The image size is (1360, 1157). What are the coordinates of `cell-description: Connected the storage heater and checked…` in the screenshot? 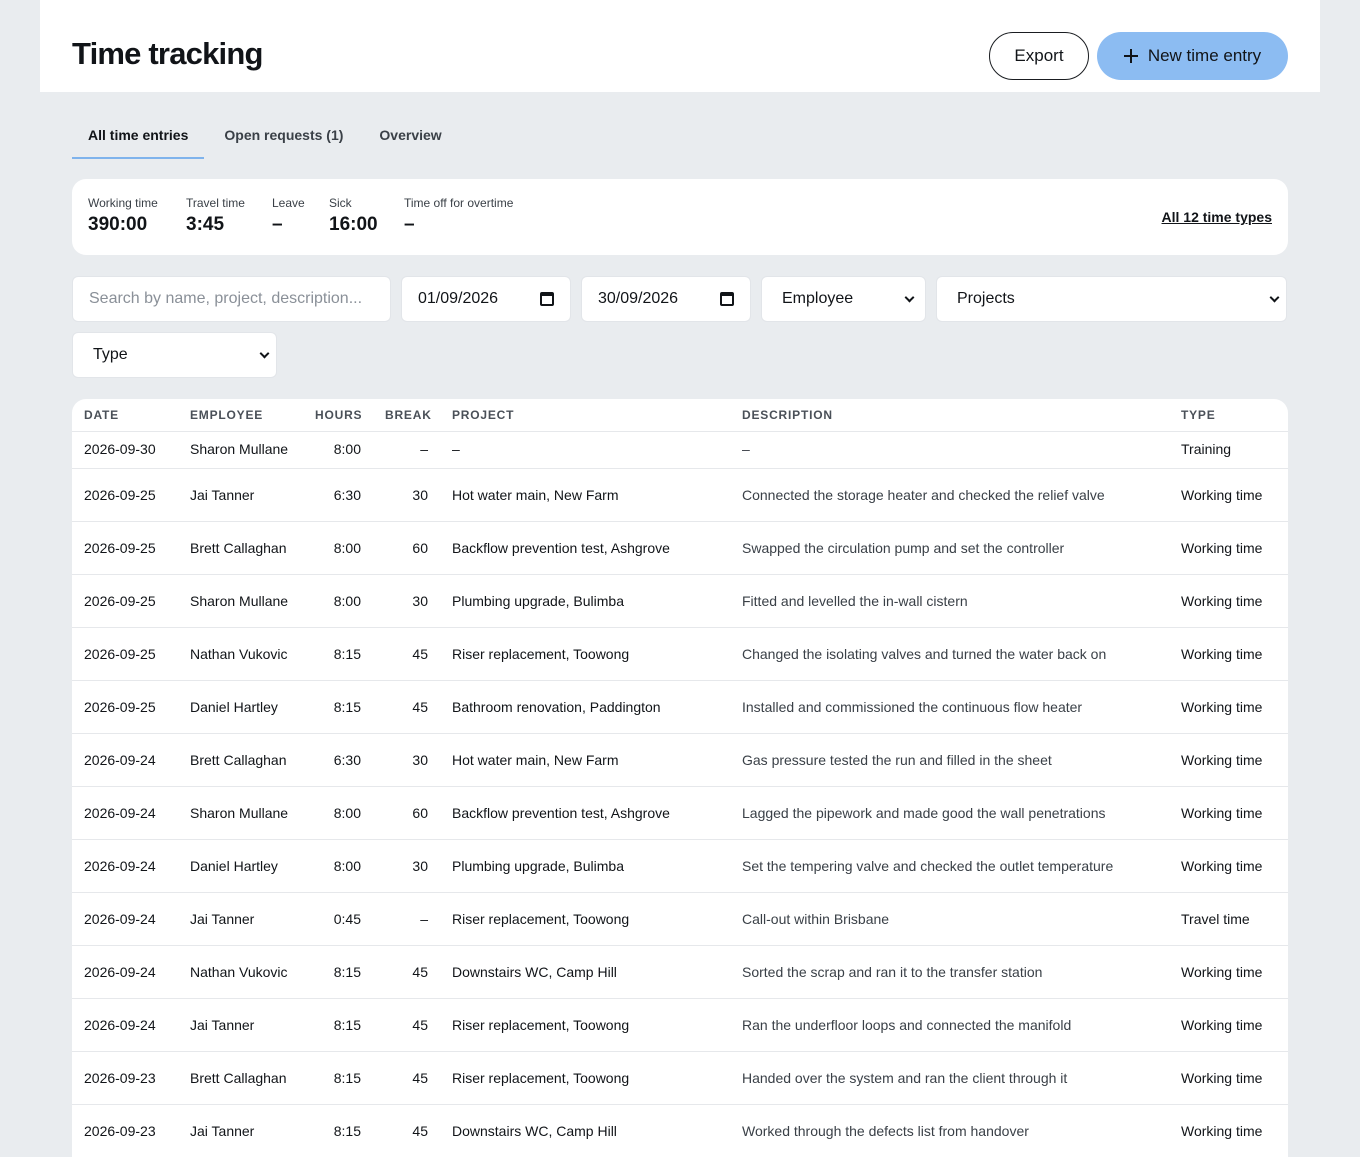 It's located at (923, 495).